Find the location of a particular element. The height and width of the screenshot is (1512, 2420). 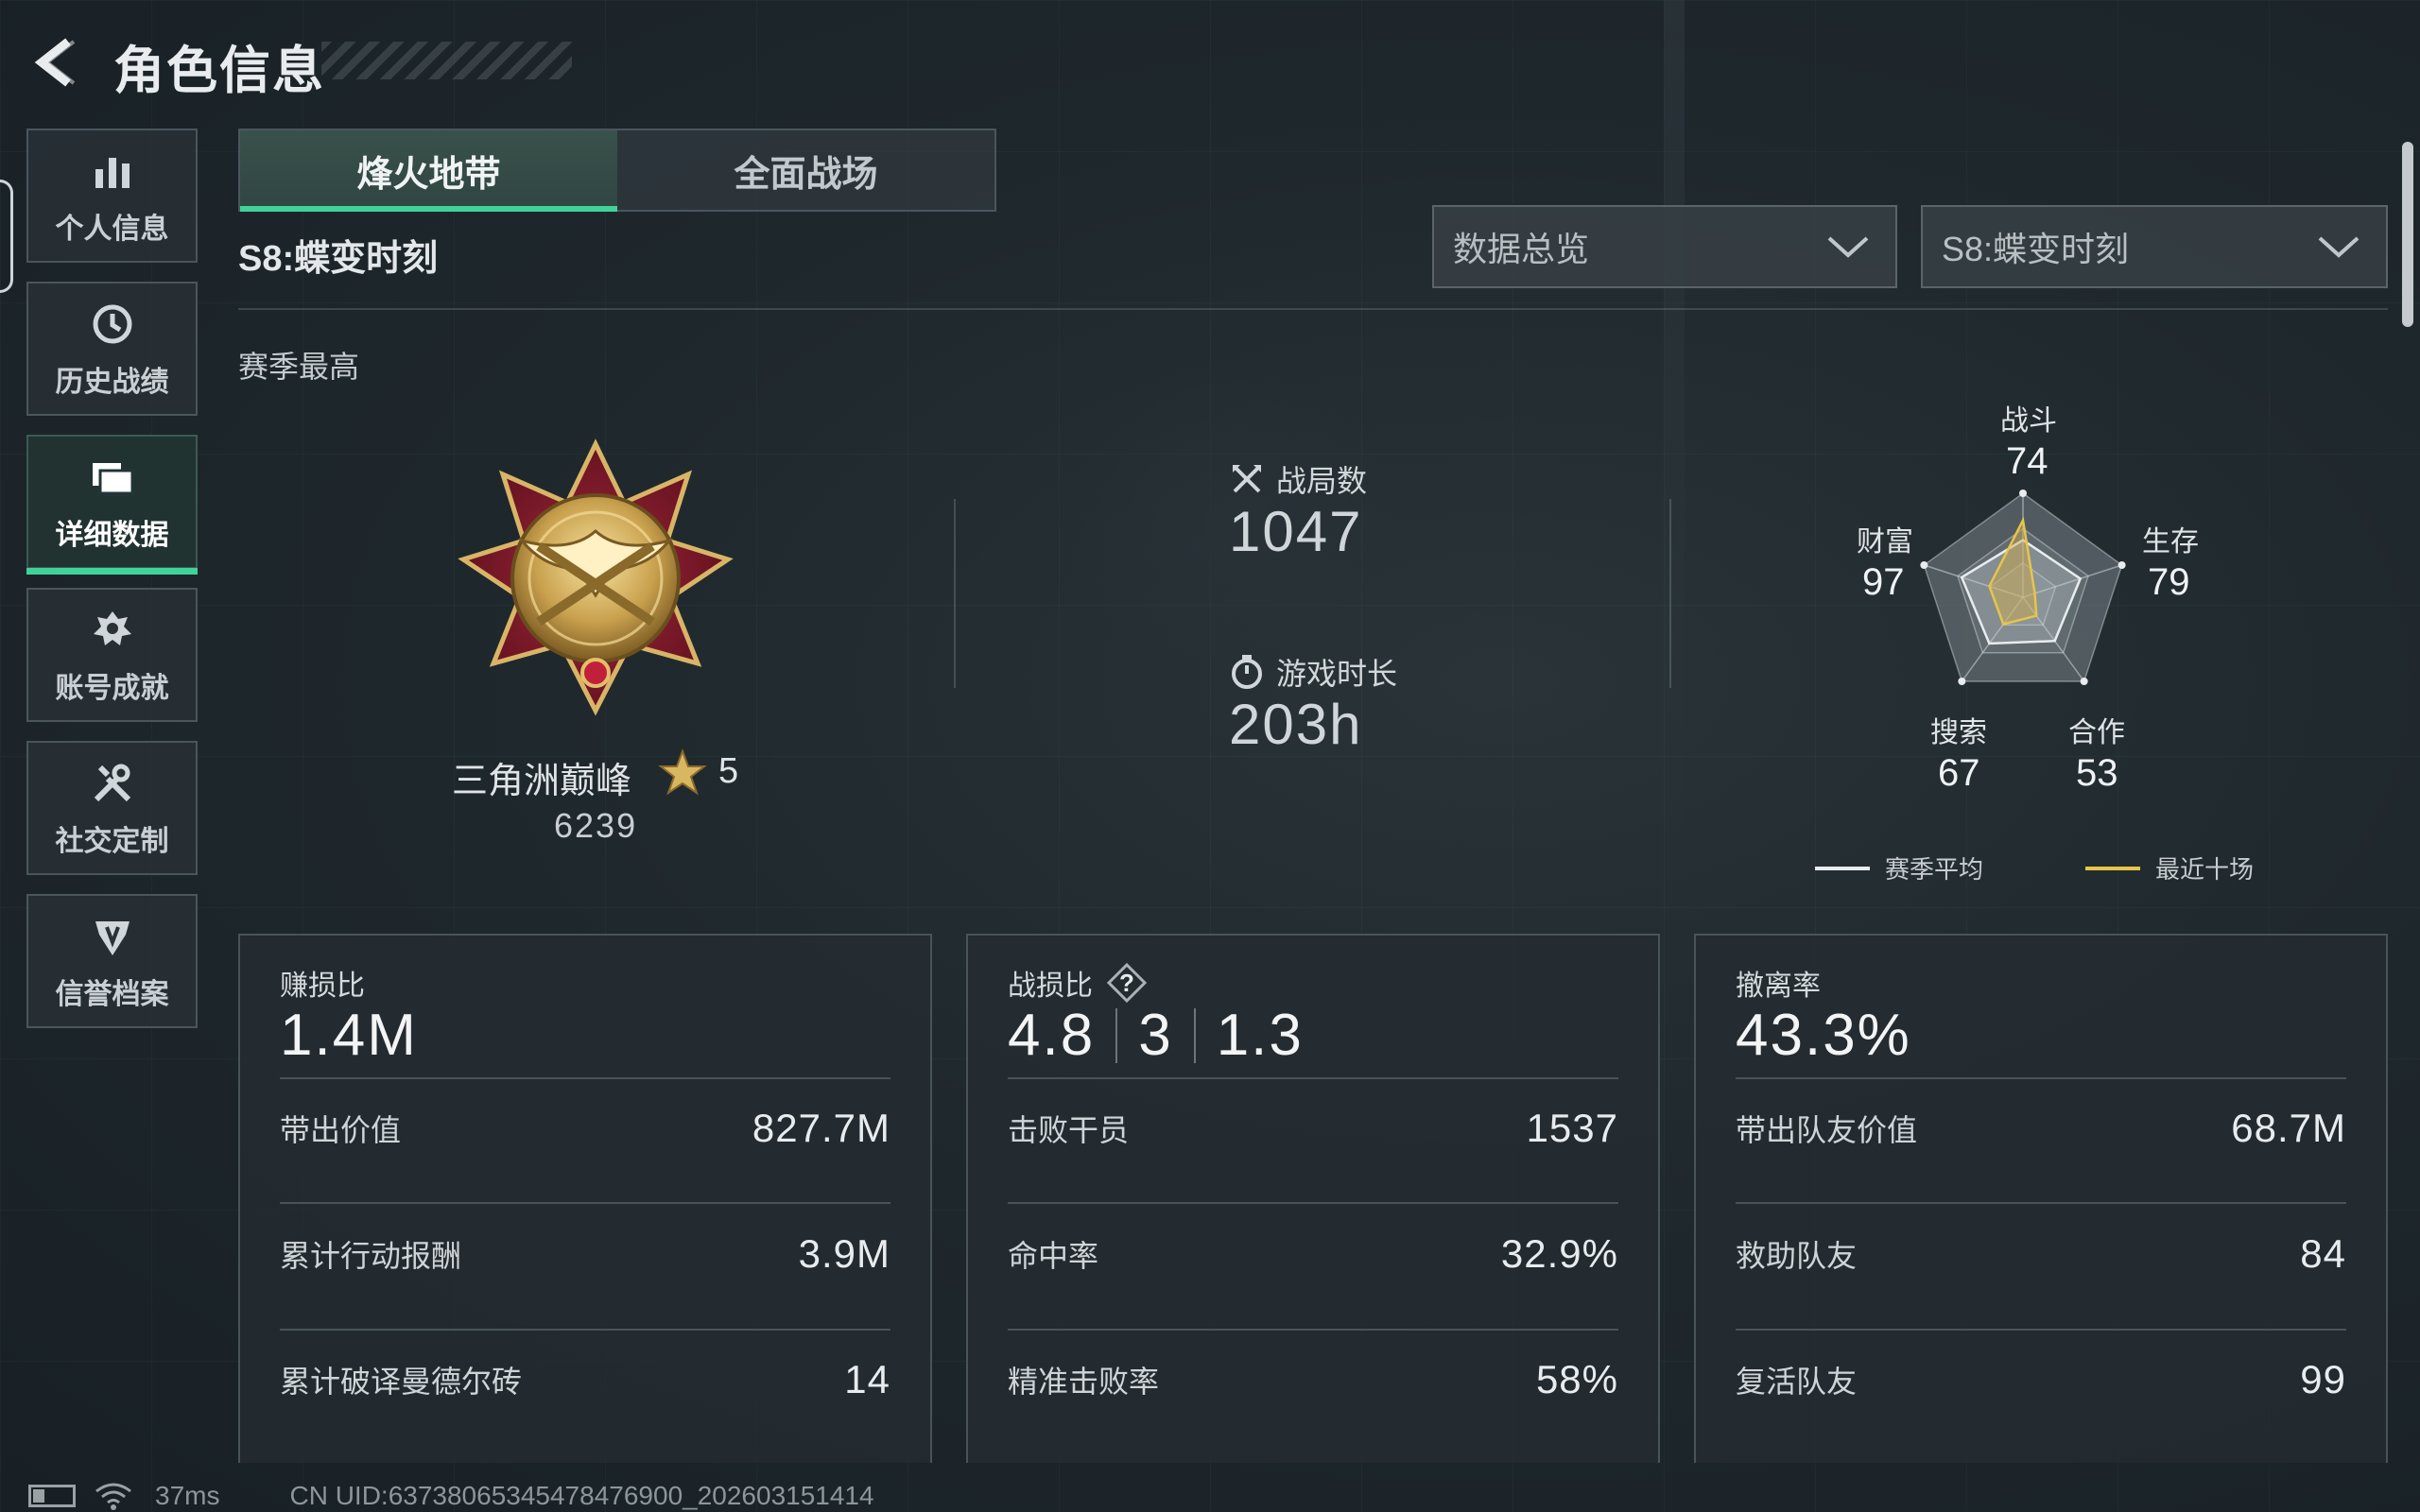

kd-value-2: 3 is located at coordinates (1155, 1035).